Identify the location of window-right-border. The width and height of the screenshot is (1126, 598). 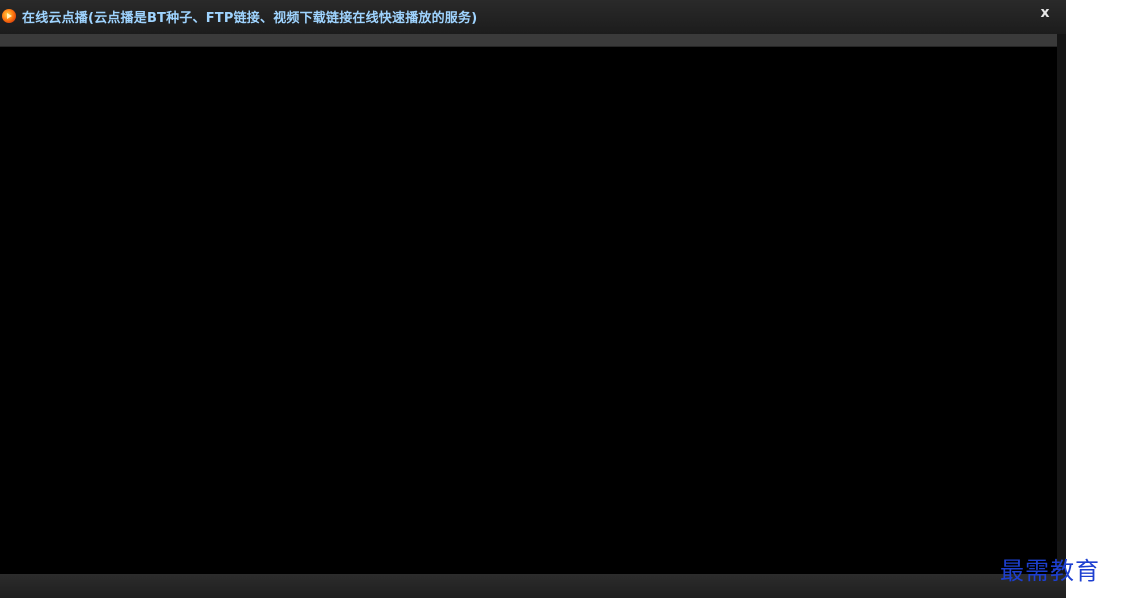
(1061, 316).